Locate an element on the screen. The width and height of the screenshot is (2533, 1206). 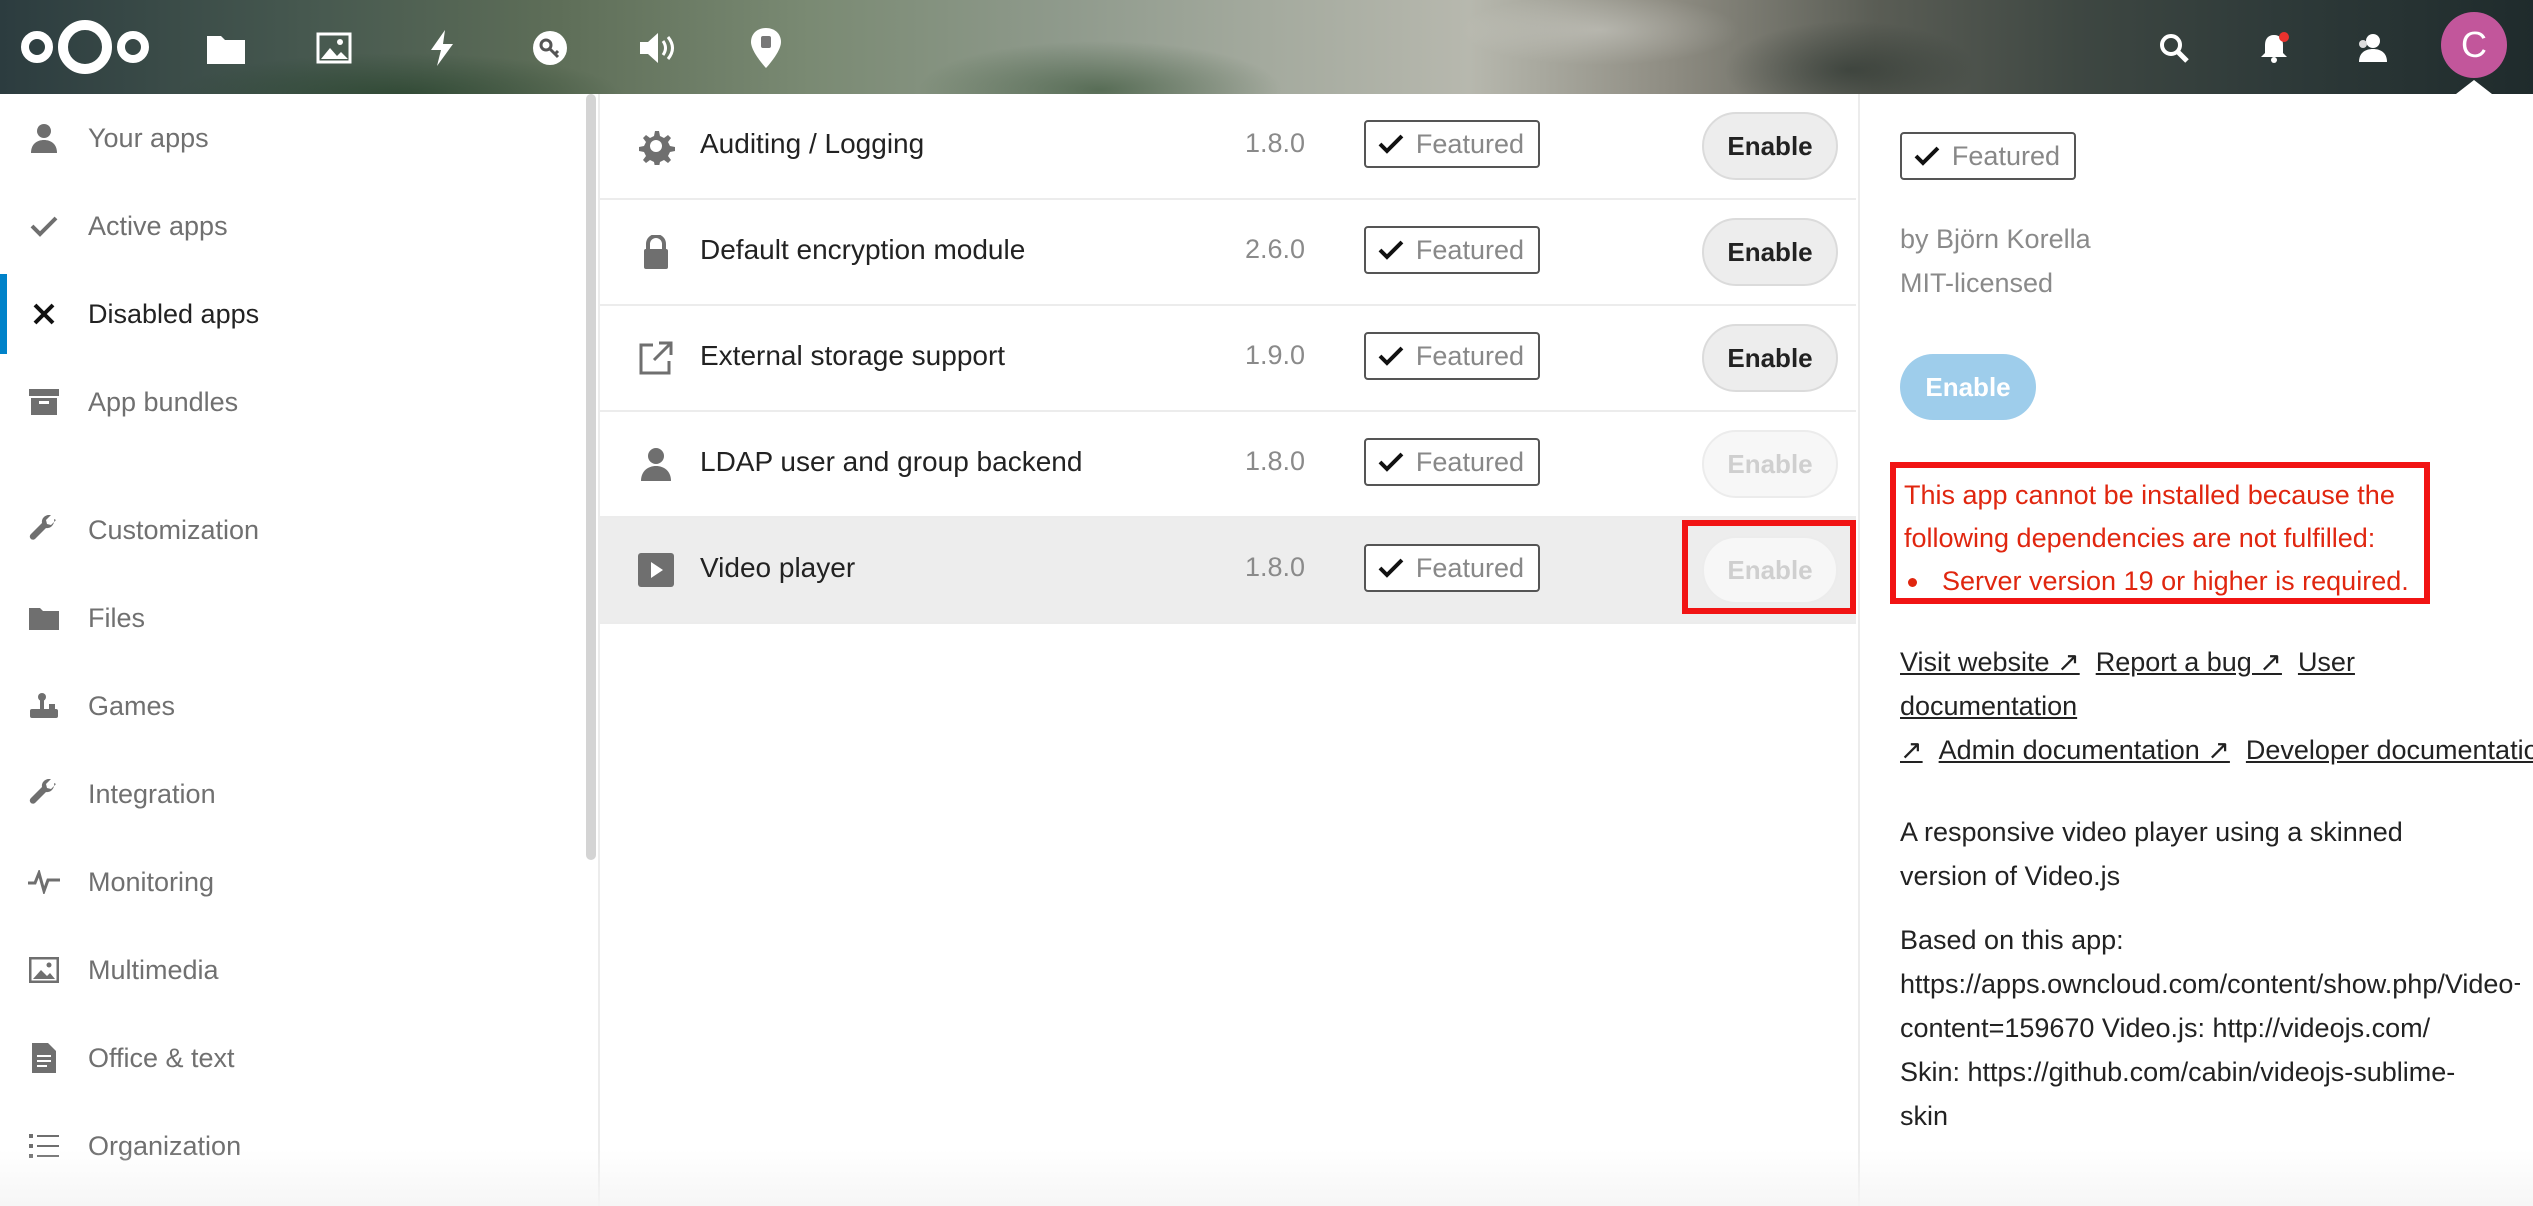
app-name: Video player is located at coordinates (778, 567).